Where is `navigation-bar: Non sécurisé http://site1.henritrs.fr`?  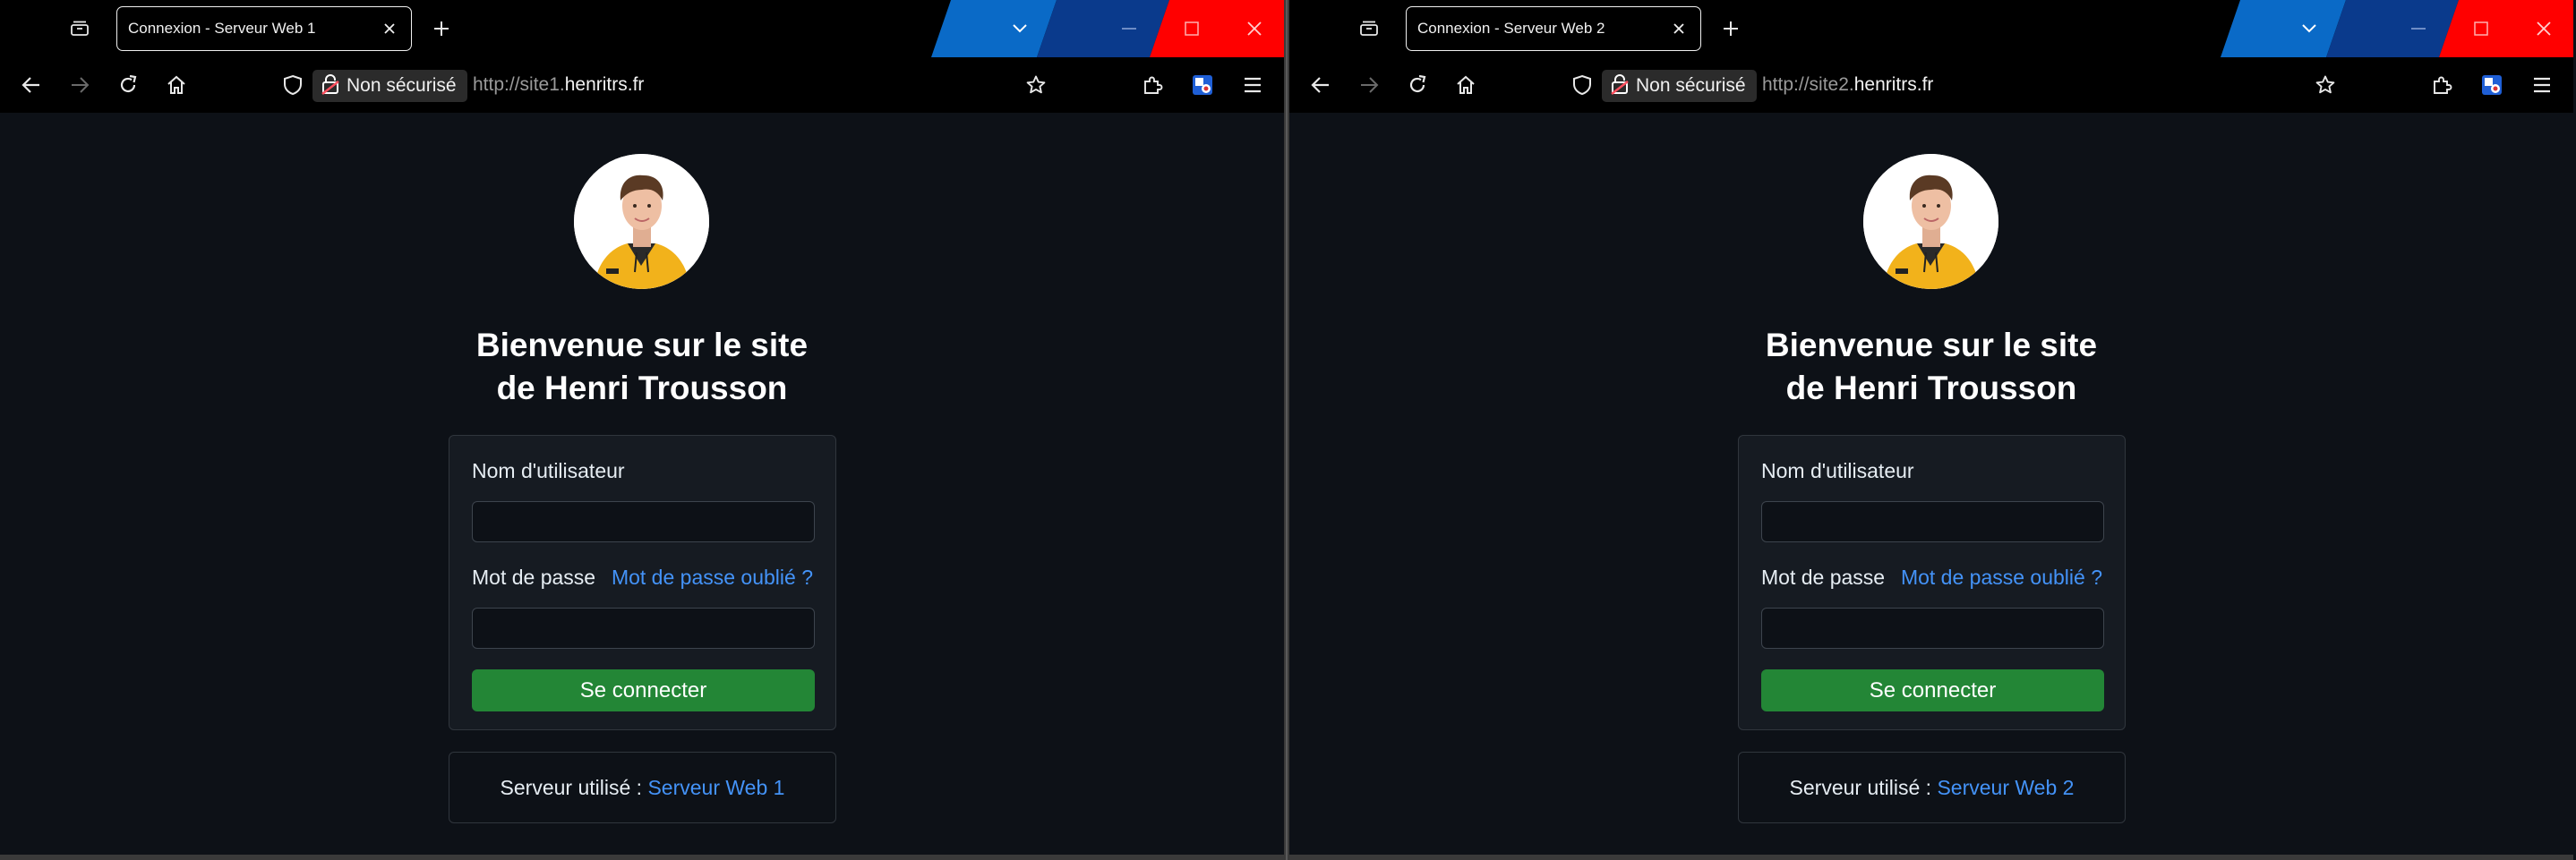
navigation-bar: Non sécurisé http://site1.henritrs.fr is located at coordinates (642, 85).